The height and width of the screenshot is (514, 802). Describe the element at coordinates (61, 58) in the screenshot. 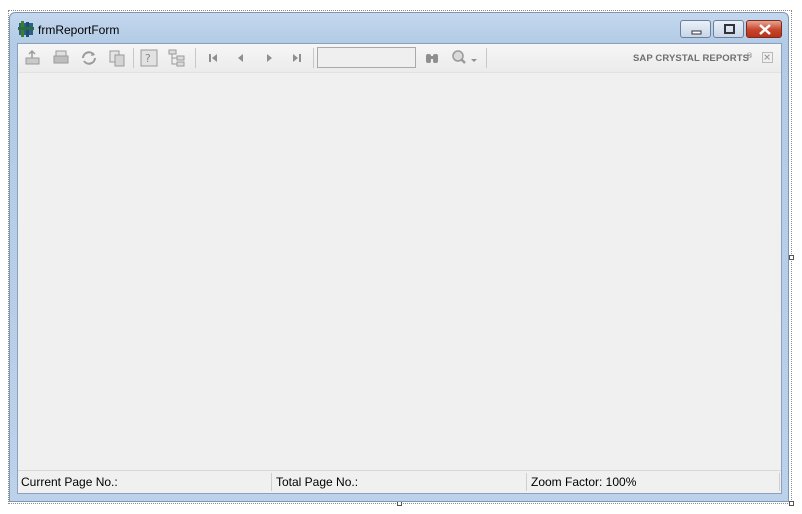

I see `print-icon` at that location.